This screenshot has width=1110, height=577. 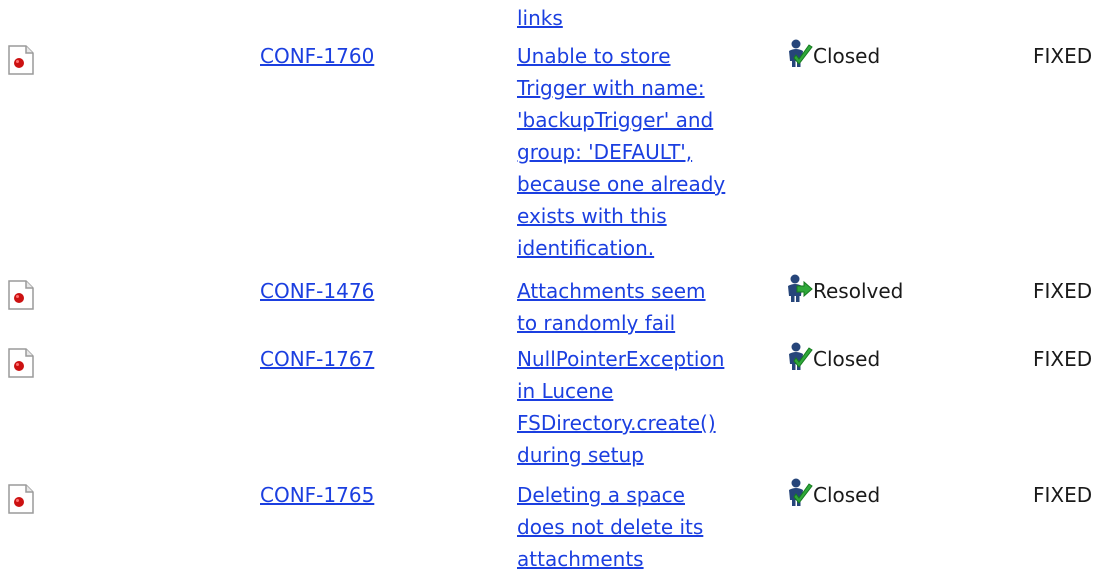 I want to click on issue-status-cell: Resolved, so click(x=843, y=292).